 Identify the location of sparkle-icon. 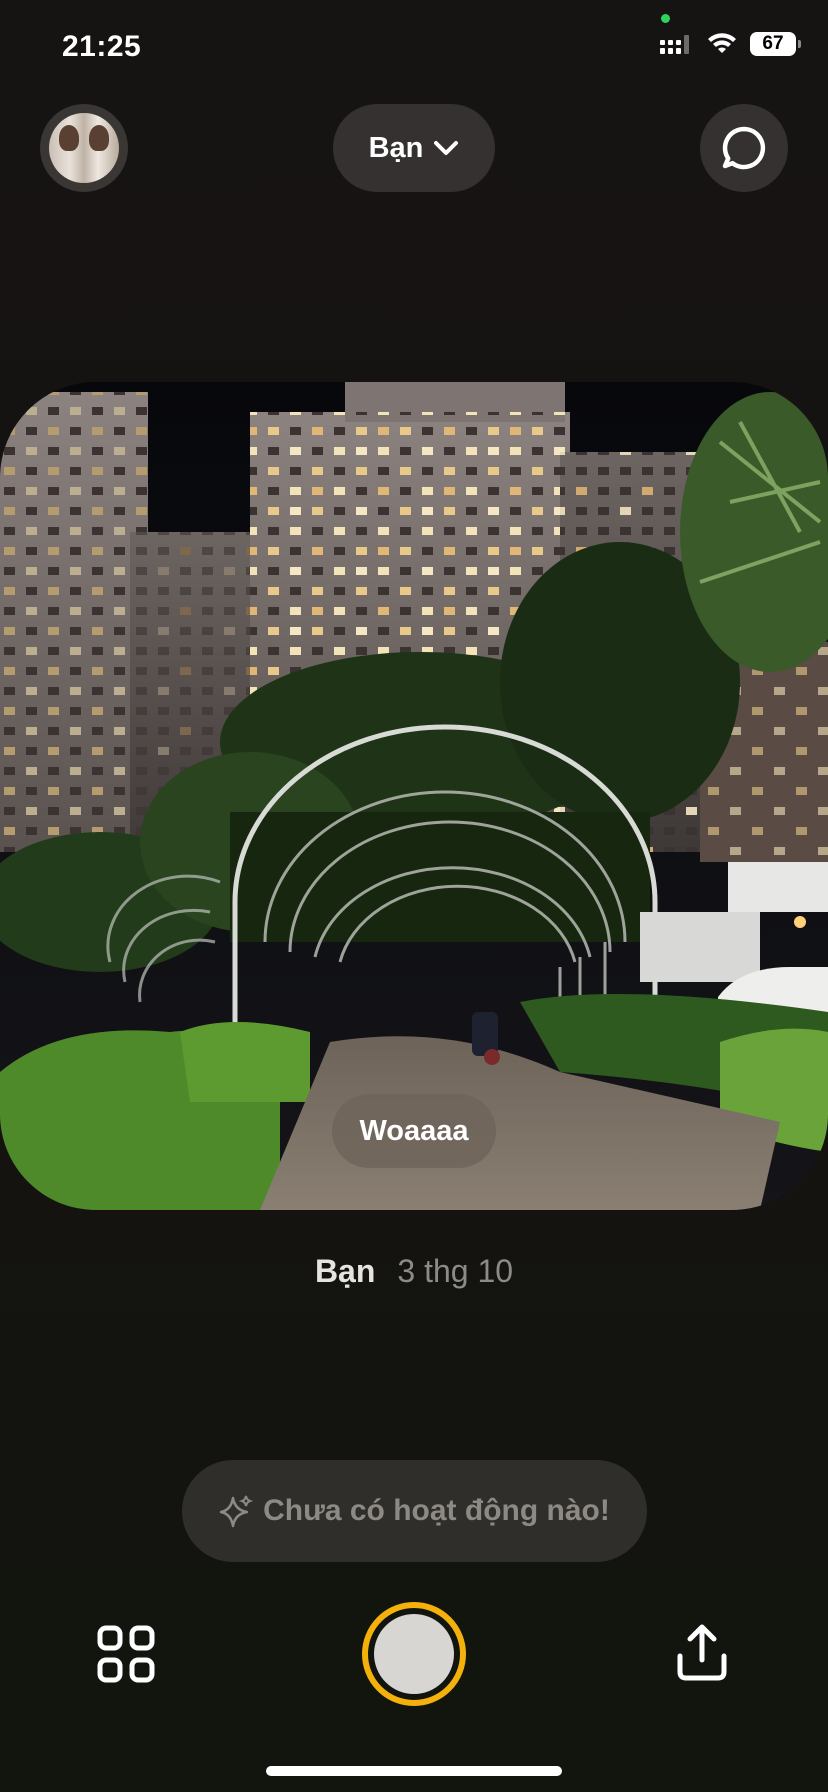
(236, 1511).